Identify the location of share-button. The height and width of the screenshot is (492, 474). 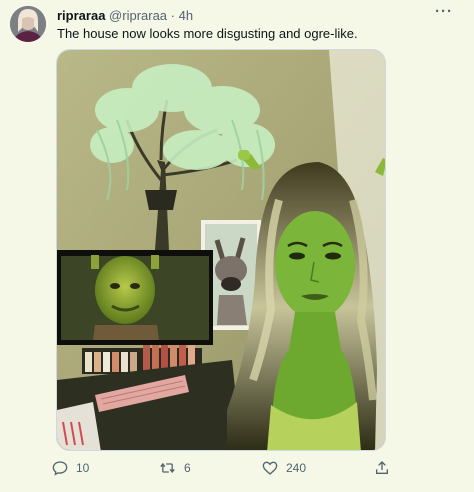
(382, 468).